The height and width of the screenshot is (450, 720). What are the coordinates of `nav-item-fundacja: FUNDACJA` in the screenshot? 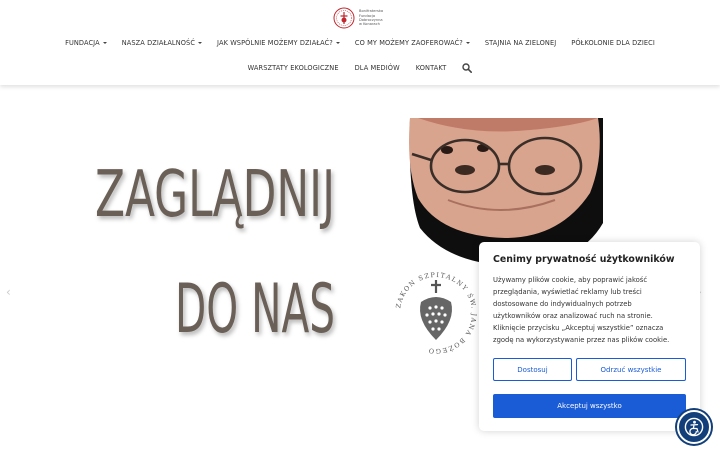 It's located at (86, 43).